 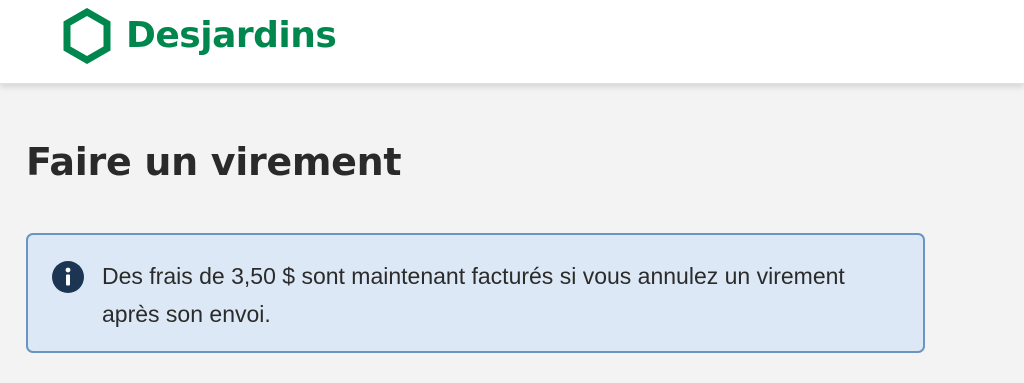 I want to click on page-title: Faire un virement, so click(x=214, y=162).